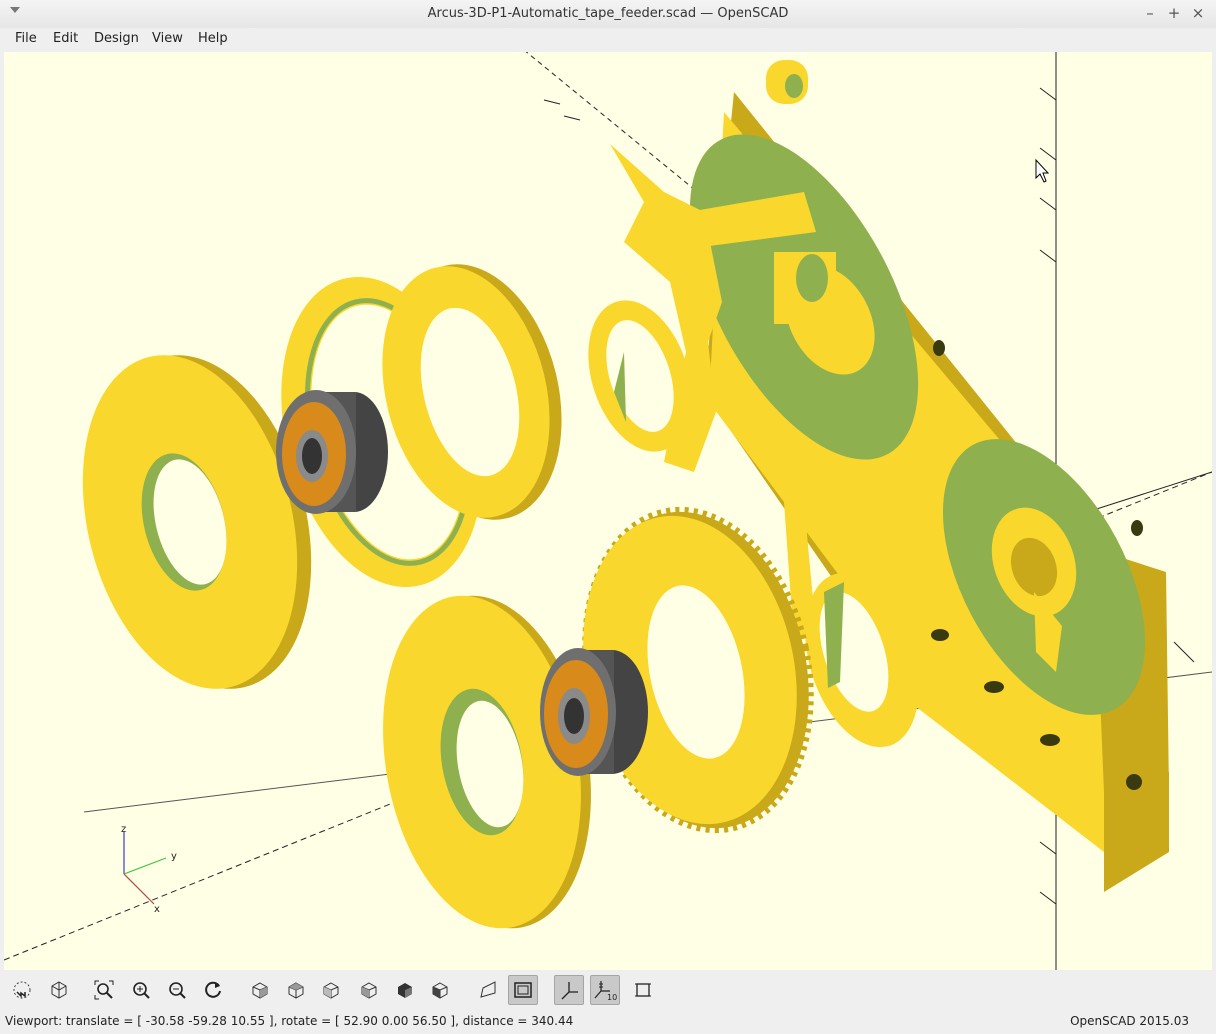 The width and height of the screenshot is (1216, 1034). I want to click on preview-icon, so click(22, 990).